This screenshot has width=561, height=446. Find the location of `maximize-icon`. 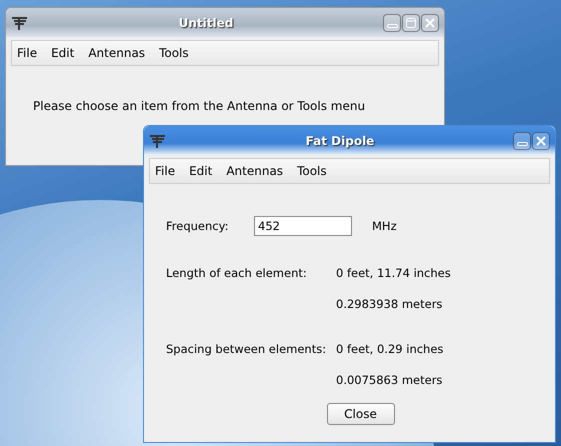

maximize-icon is located at coordinates (411, 22).